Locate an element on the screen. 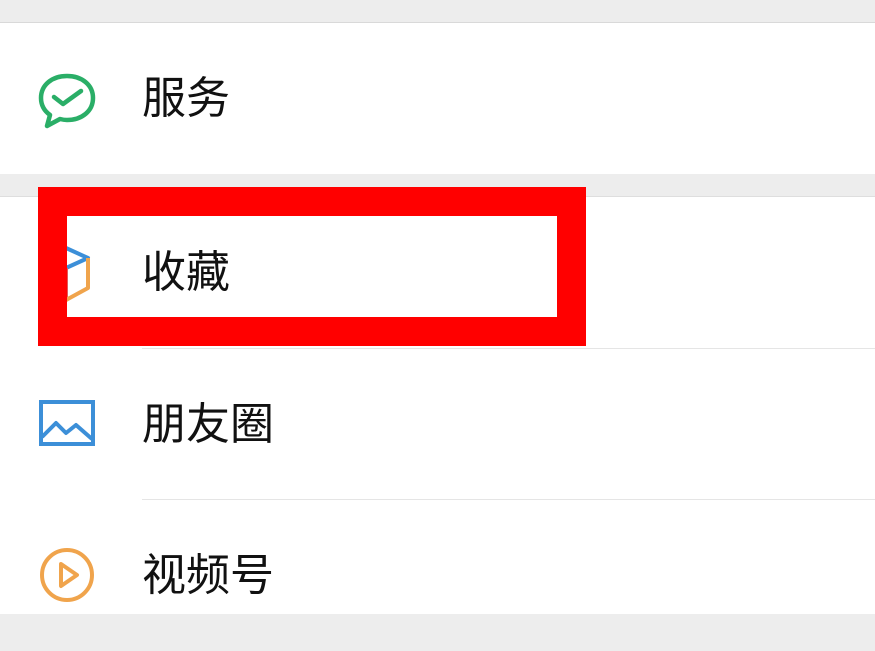 This screenshot has width=875, height=651. menu-item-label: 服务 is located at coordinates (186, 98).